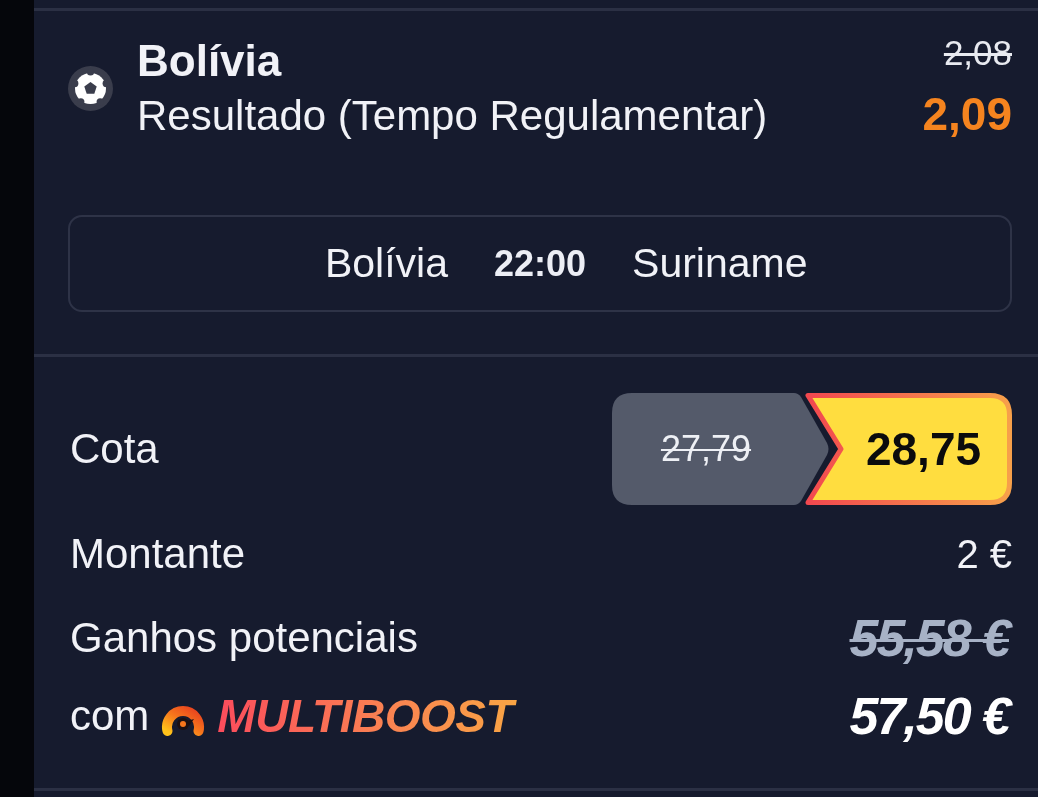 This screenshot has height=797, width=1038. I want to click on potential-winnings-value: 55,58 €, so click(930, 638).